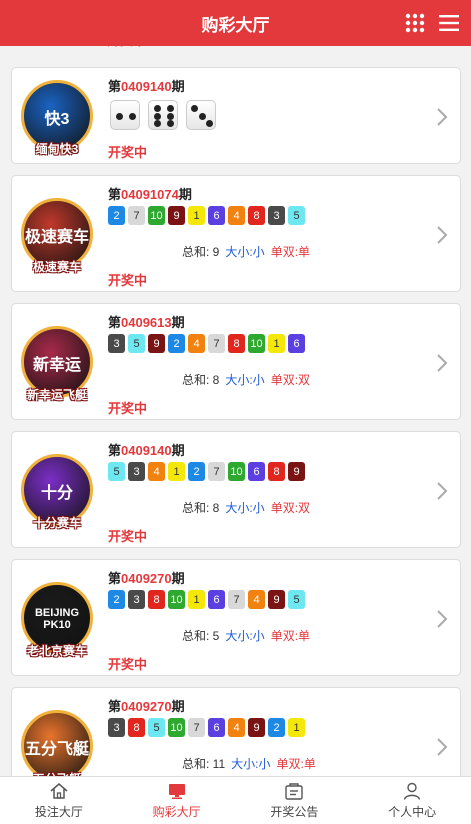 The width and height of the screenshot is (471, 824). What do you see at coordinates (415, 23) in the screenshot?
I see `grid-menu-icon` at bounding box center [415, 23].